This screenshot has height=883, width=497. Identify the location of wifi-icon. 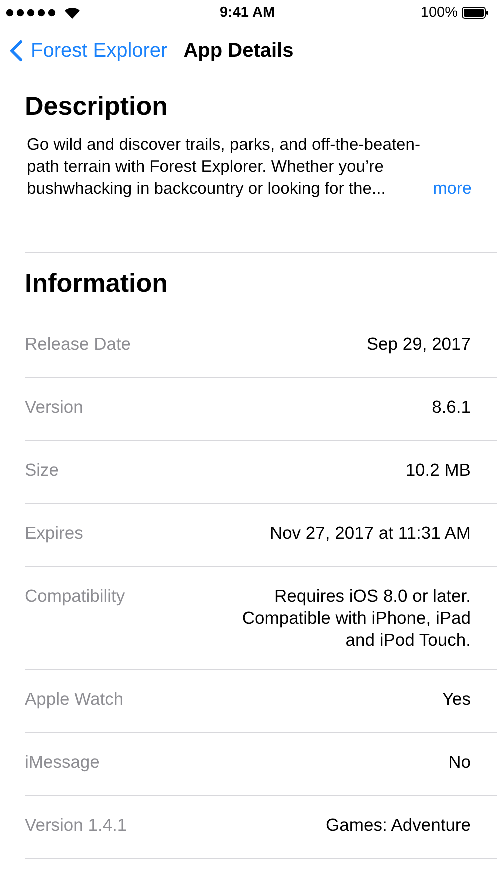
(72, 13).